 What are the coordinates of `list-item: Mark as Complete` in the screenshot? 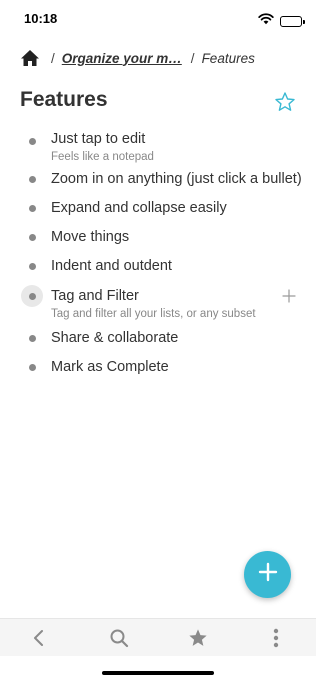 It's located at (158, 370).